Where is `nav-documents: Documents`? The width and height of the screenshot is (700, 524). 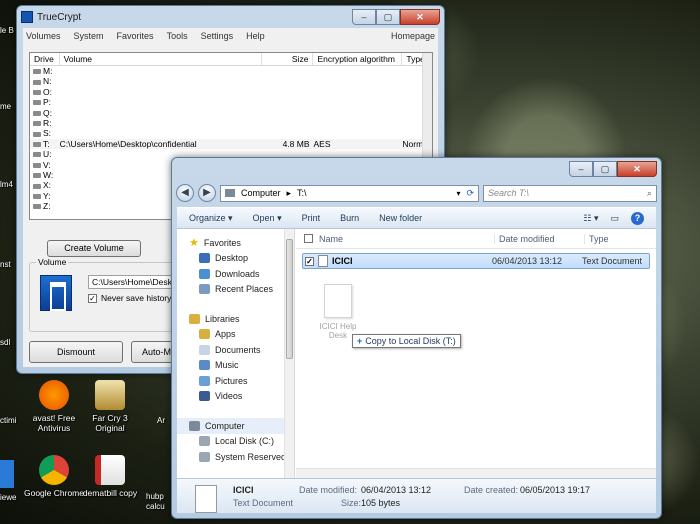 nav-documents: Documents is located at coordinates (235, 350).